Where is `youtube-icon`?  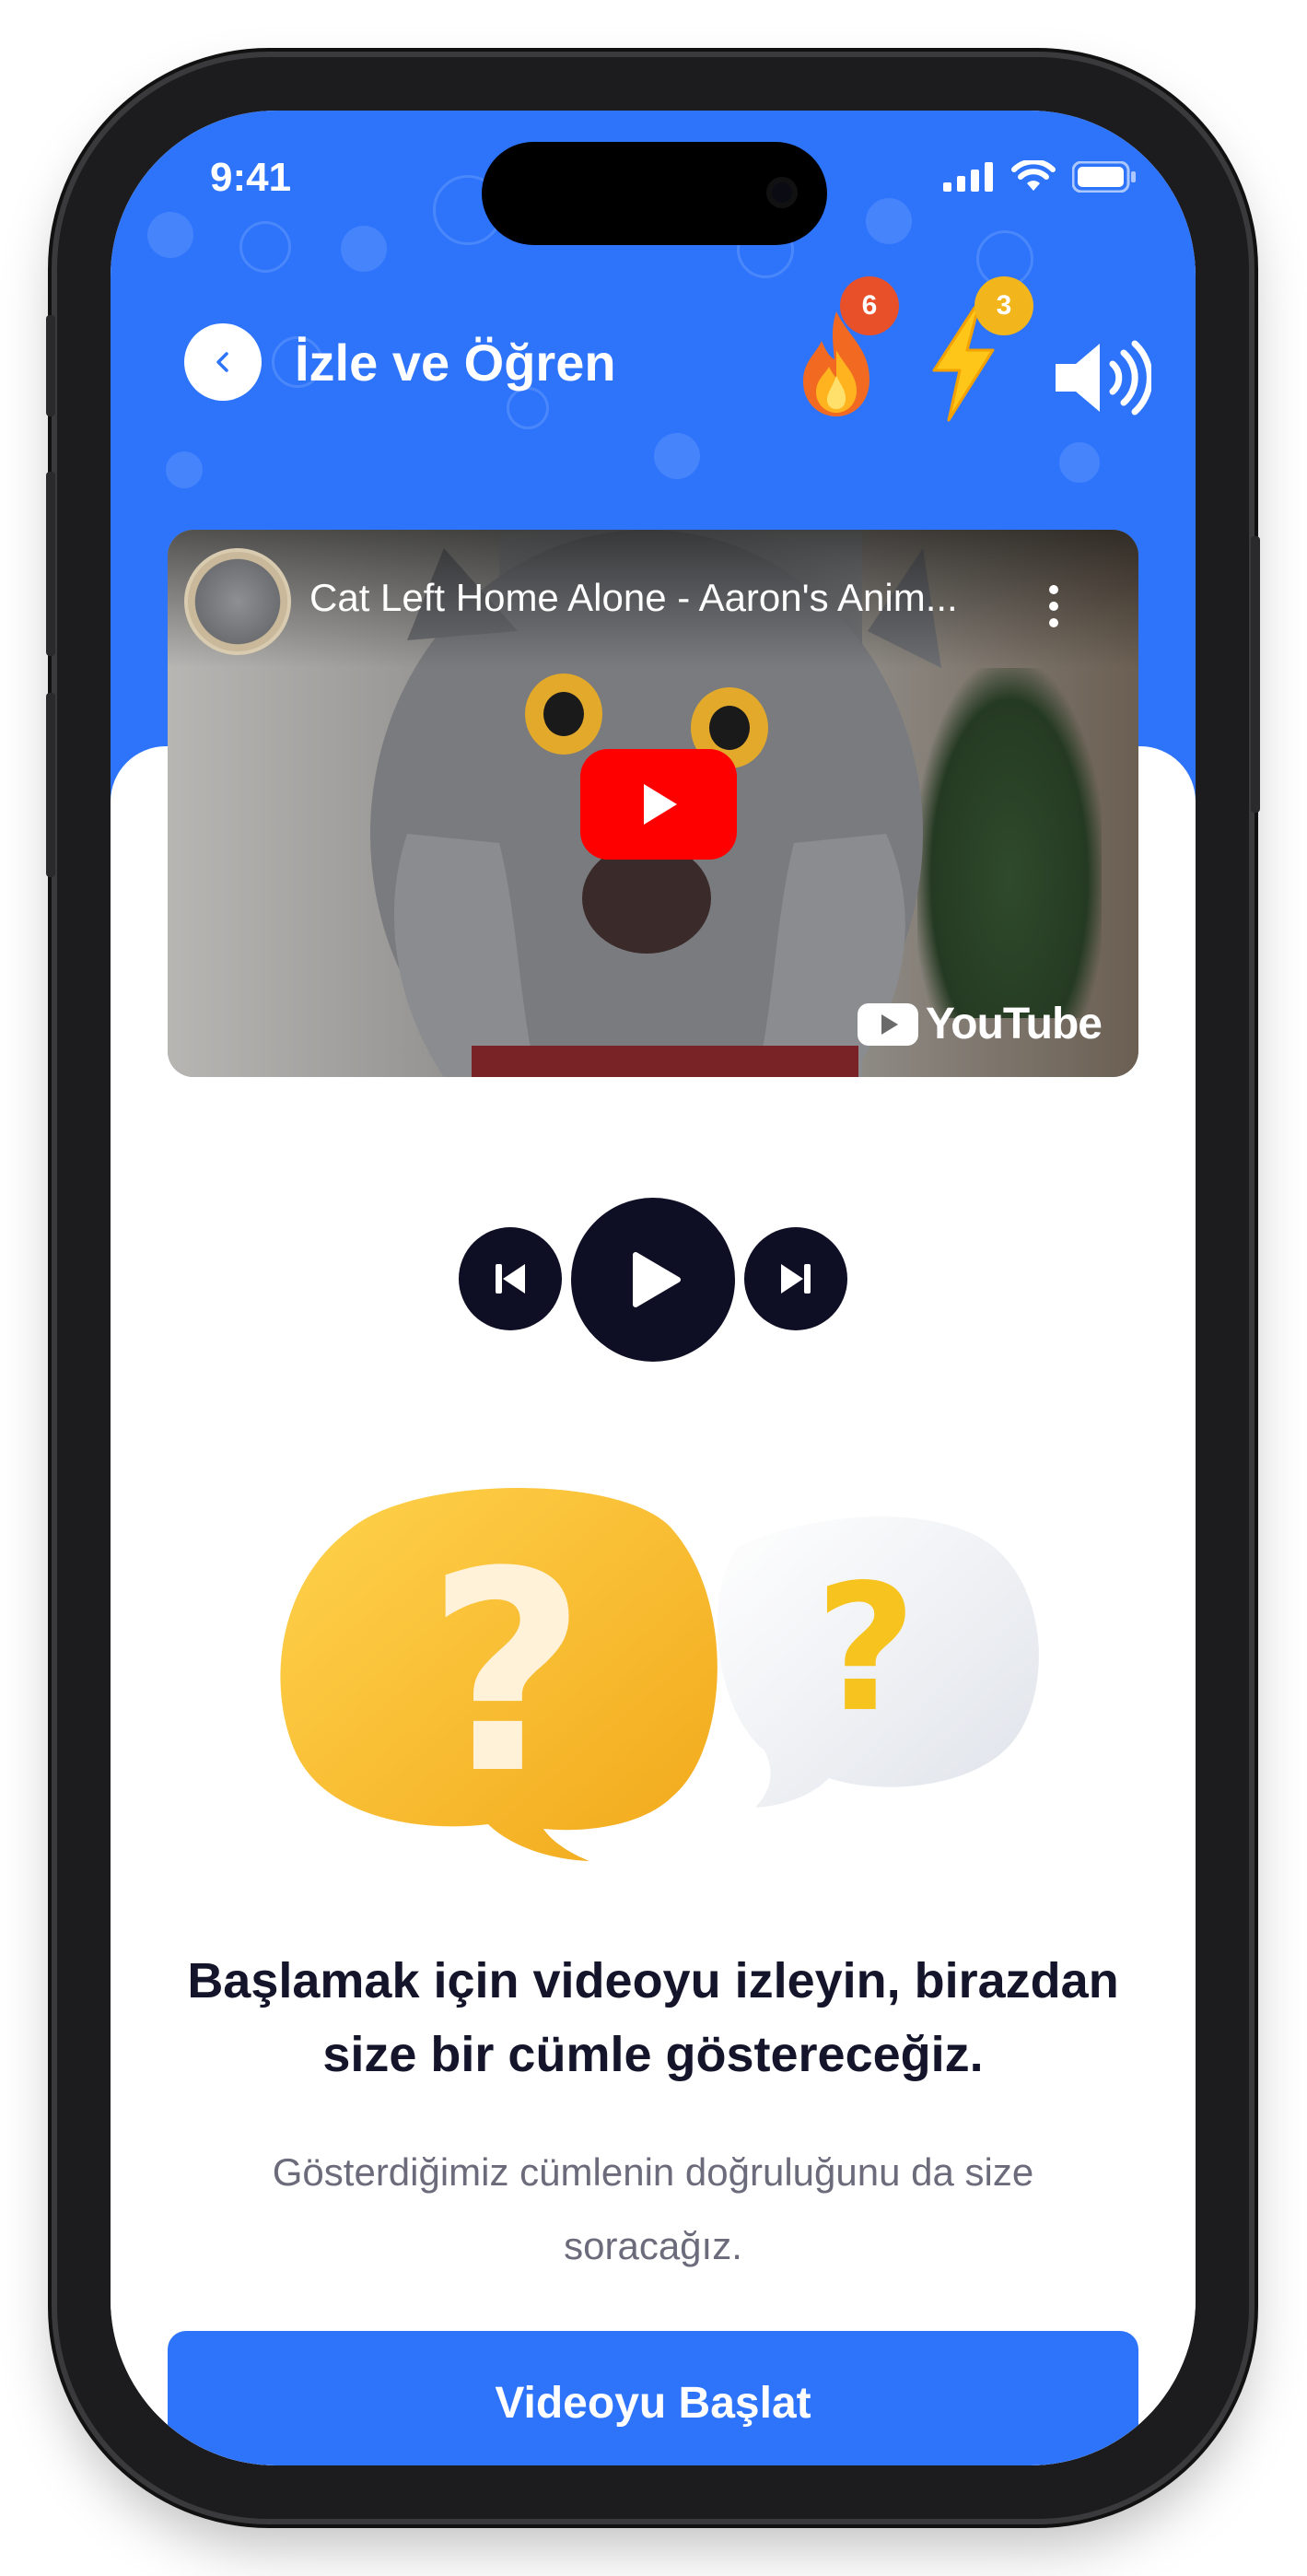
youtube-icon is located at coordinates (888, 1024).